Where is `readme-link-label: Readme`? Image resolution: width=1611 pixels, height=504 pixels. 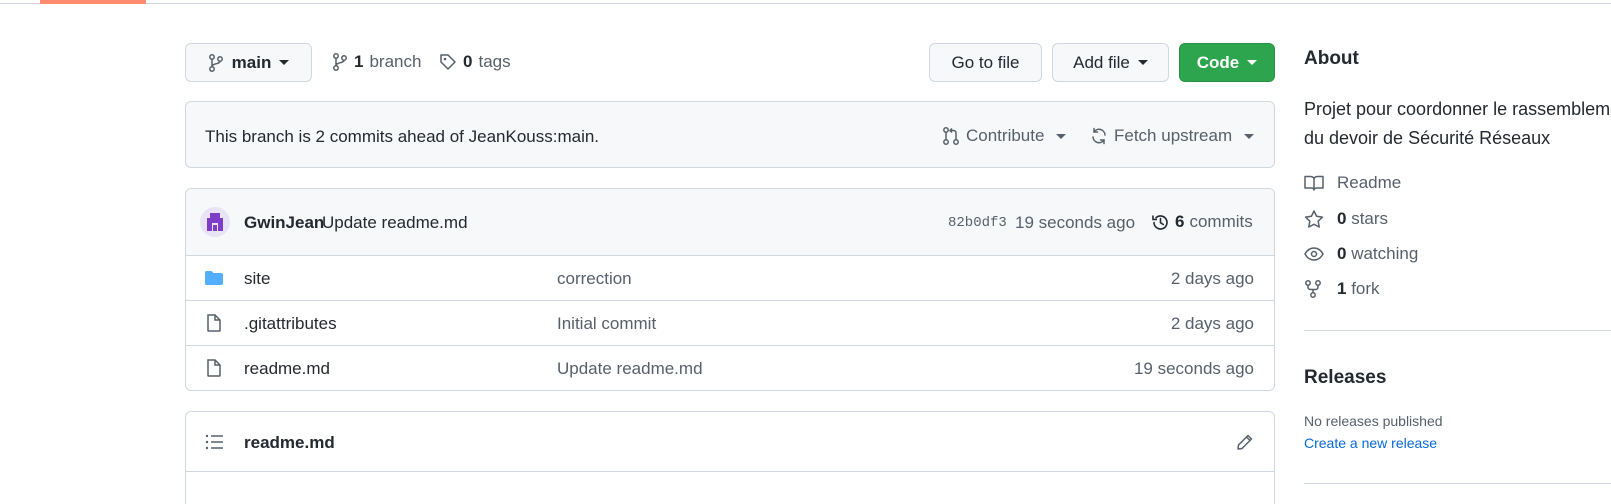
readme-link-label: Readme is located at coordinates (1369, 182).